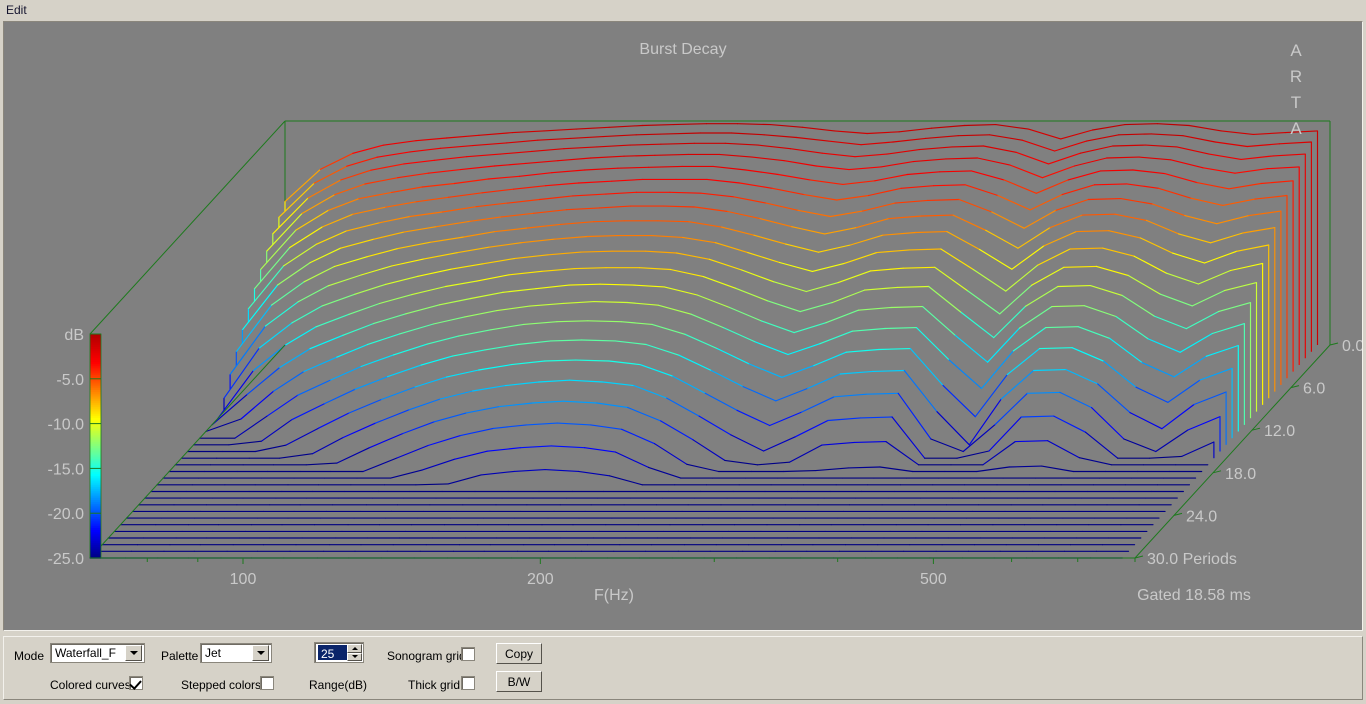 This screenshot has width=1366, height=704. Describe the element at coordinates (1240, 474) in the screenshot. I see `z-tick-label: 18.0` at that location.